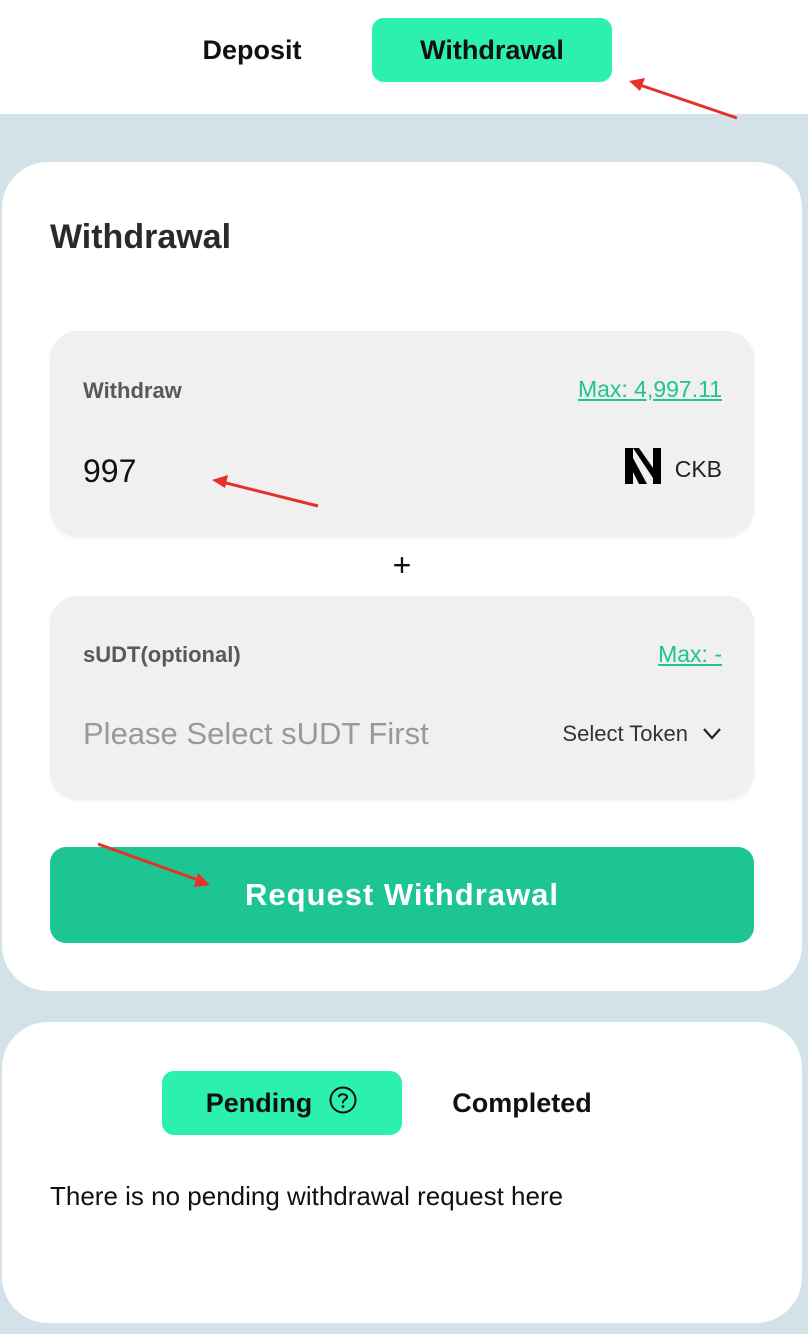 Image resolution: width=808 pixels, height=1334 pixels. I want to click on sudt-label: sUDT(optional), so click(162, 654).